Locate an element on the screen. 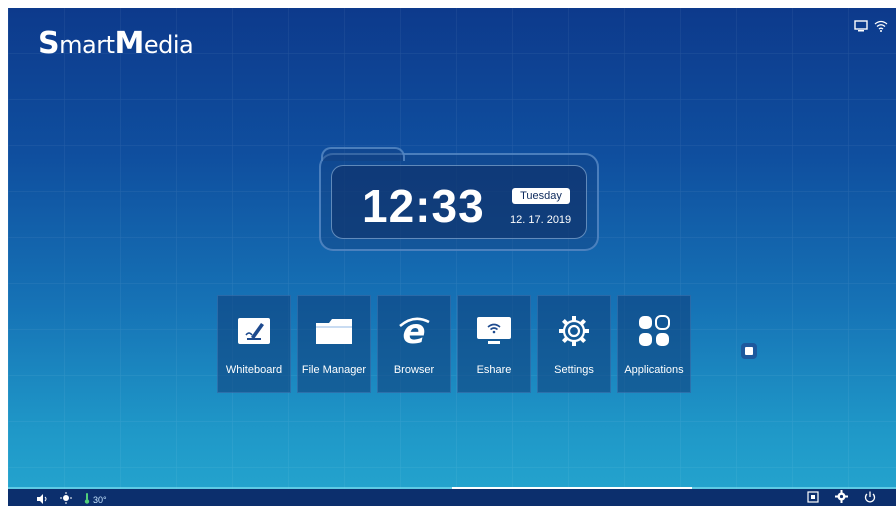 This screenshot has width=896, height=506. floating-menu-dot is located at coordinates (749, 351).